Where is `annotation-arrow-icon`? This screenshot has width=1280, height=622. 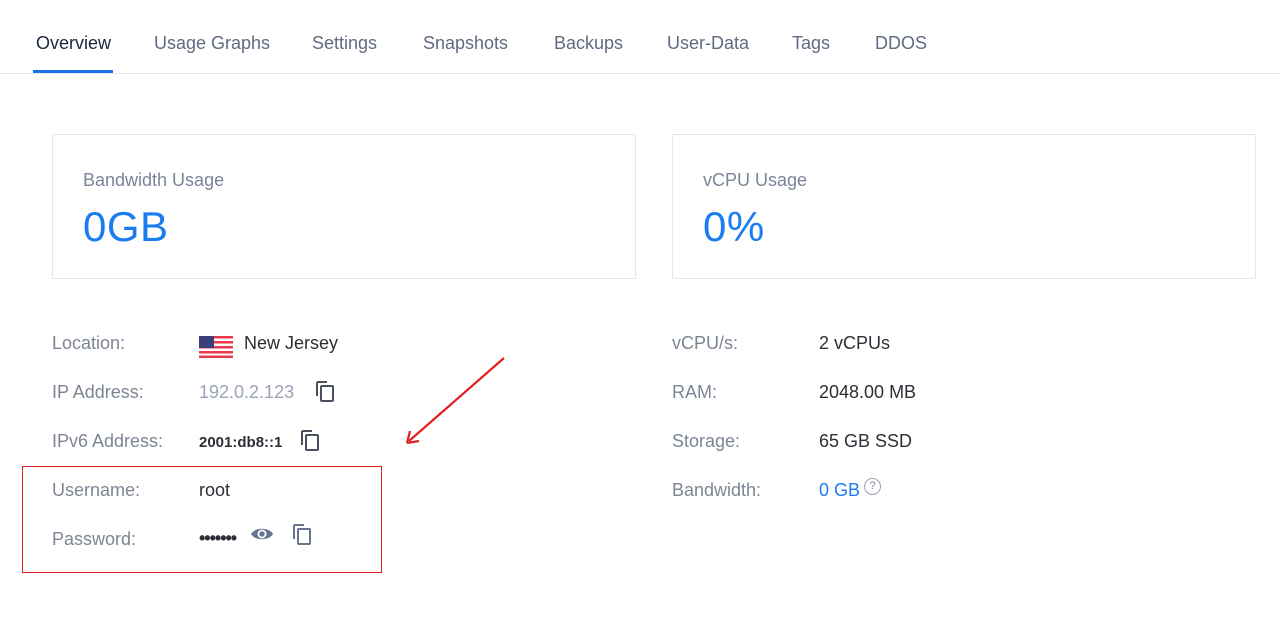 annotation-arrow-icon is located at coordinates (455, 401).